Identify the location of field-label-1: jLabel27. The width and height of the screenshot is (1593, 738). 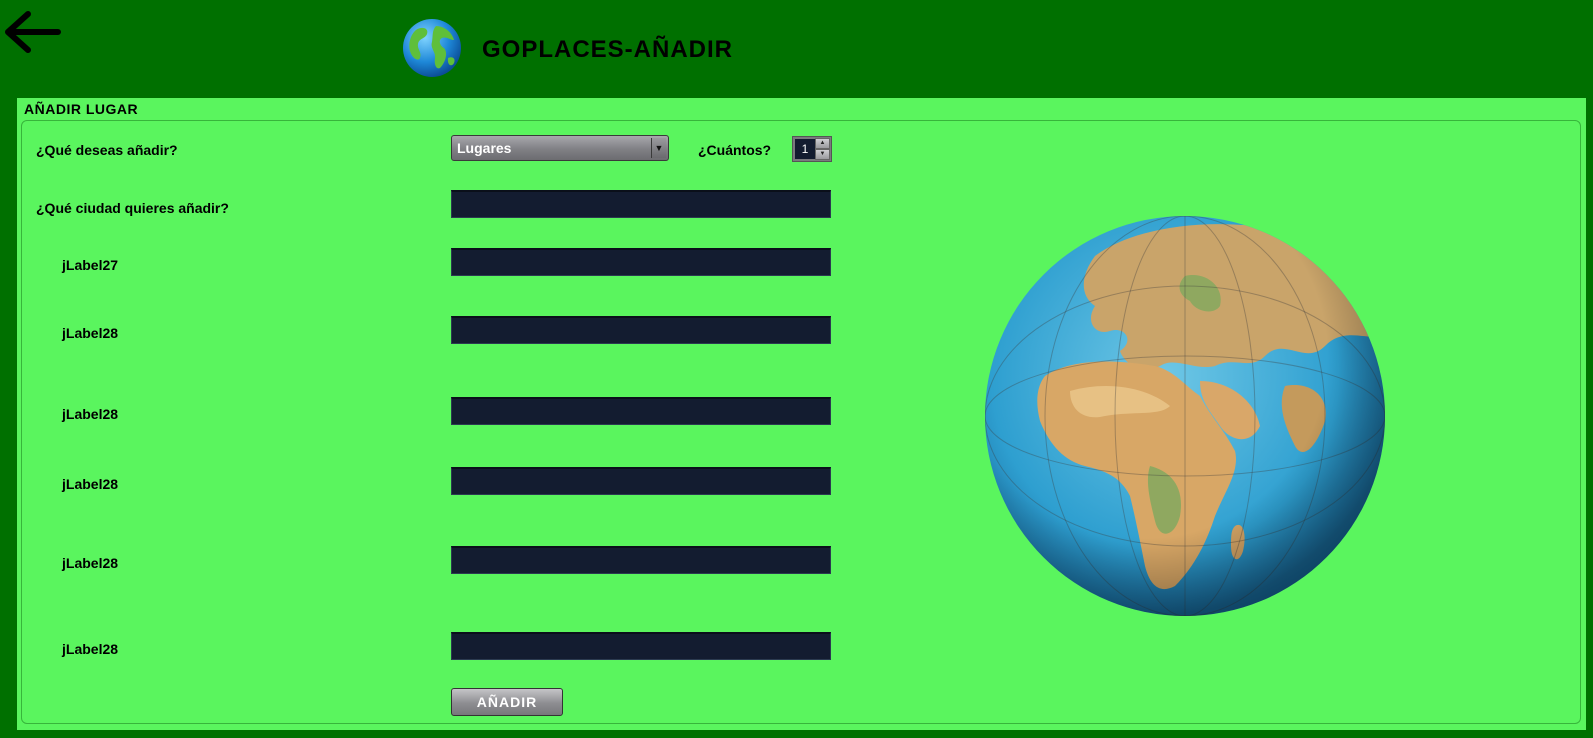
(90, 265).